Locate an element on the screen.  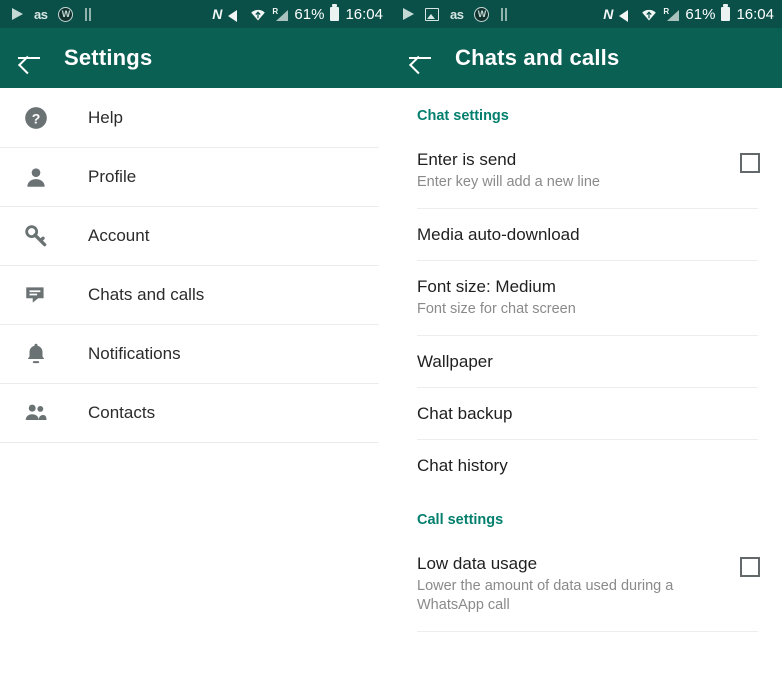
status-bar-left: as W N R 61% 16:04 is located at coordinates (195, 14).